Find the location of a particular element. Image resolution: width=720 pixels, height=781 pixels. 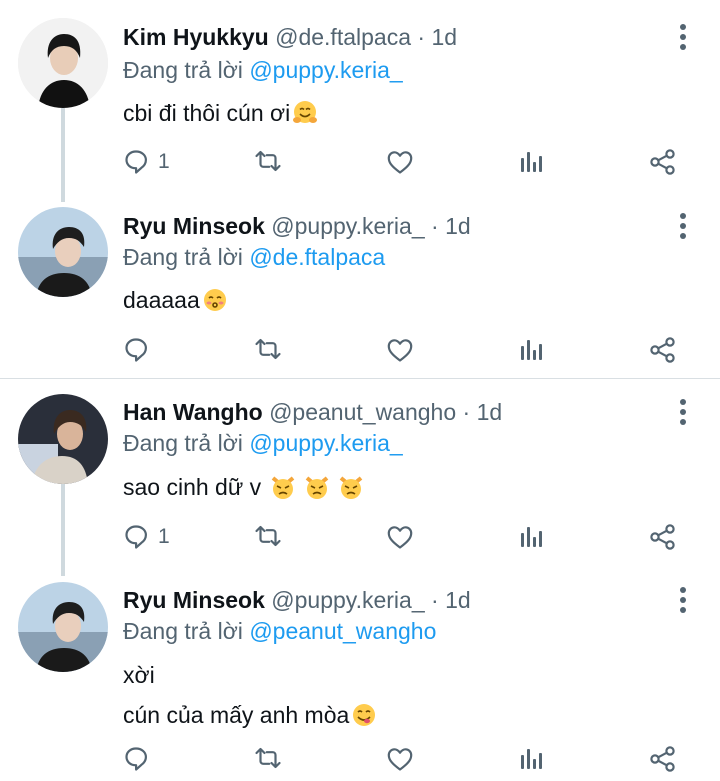

tweet-line: daaaaa is located at coordinates (161, 300).